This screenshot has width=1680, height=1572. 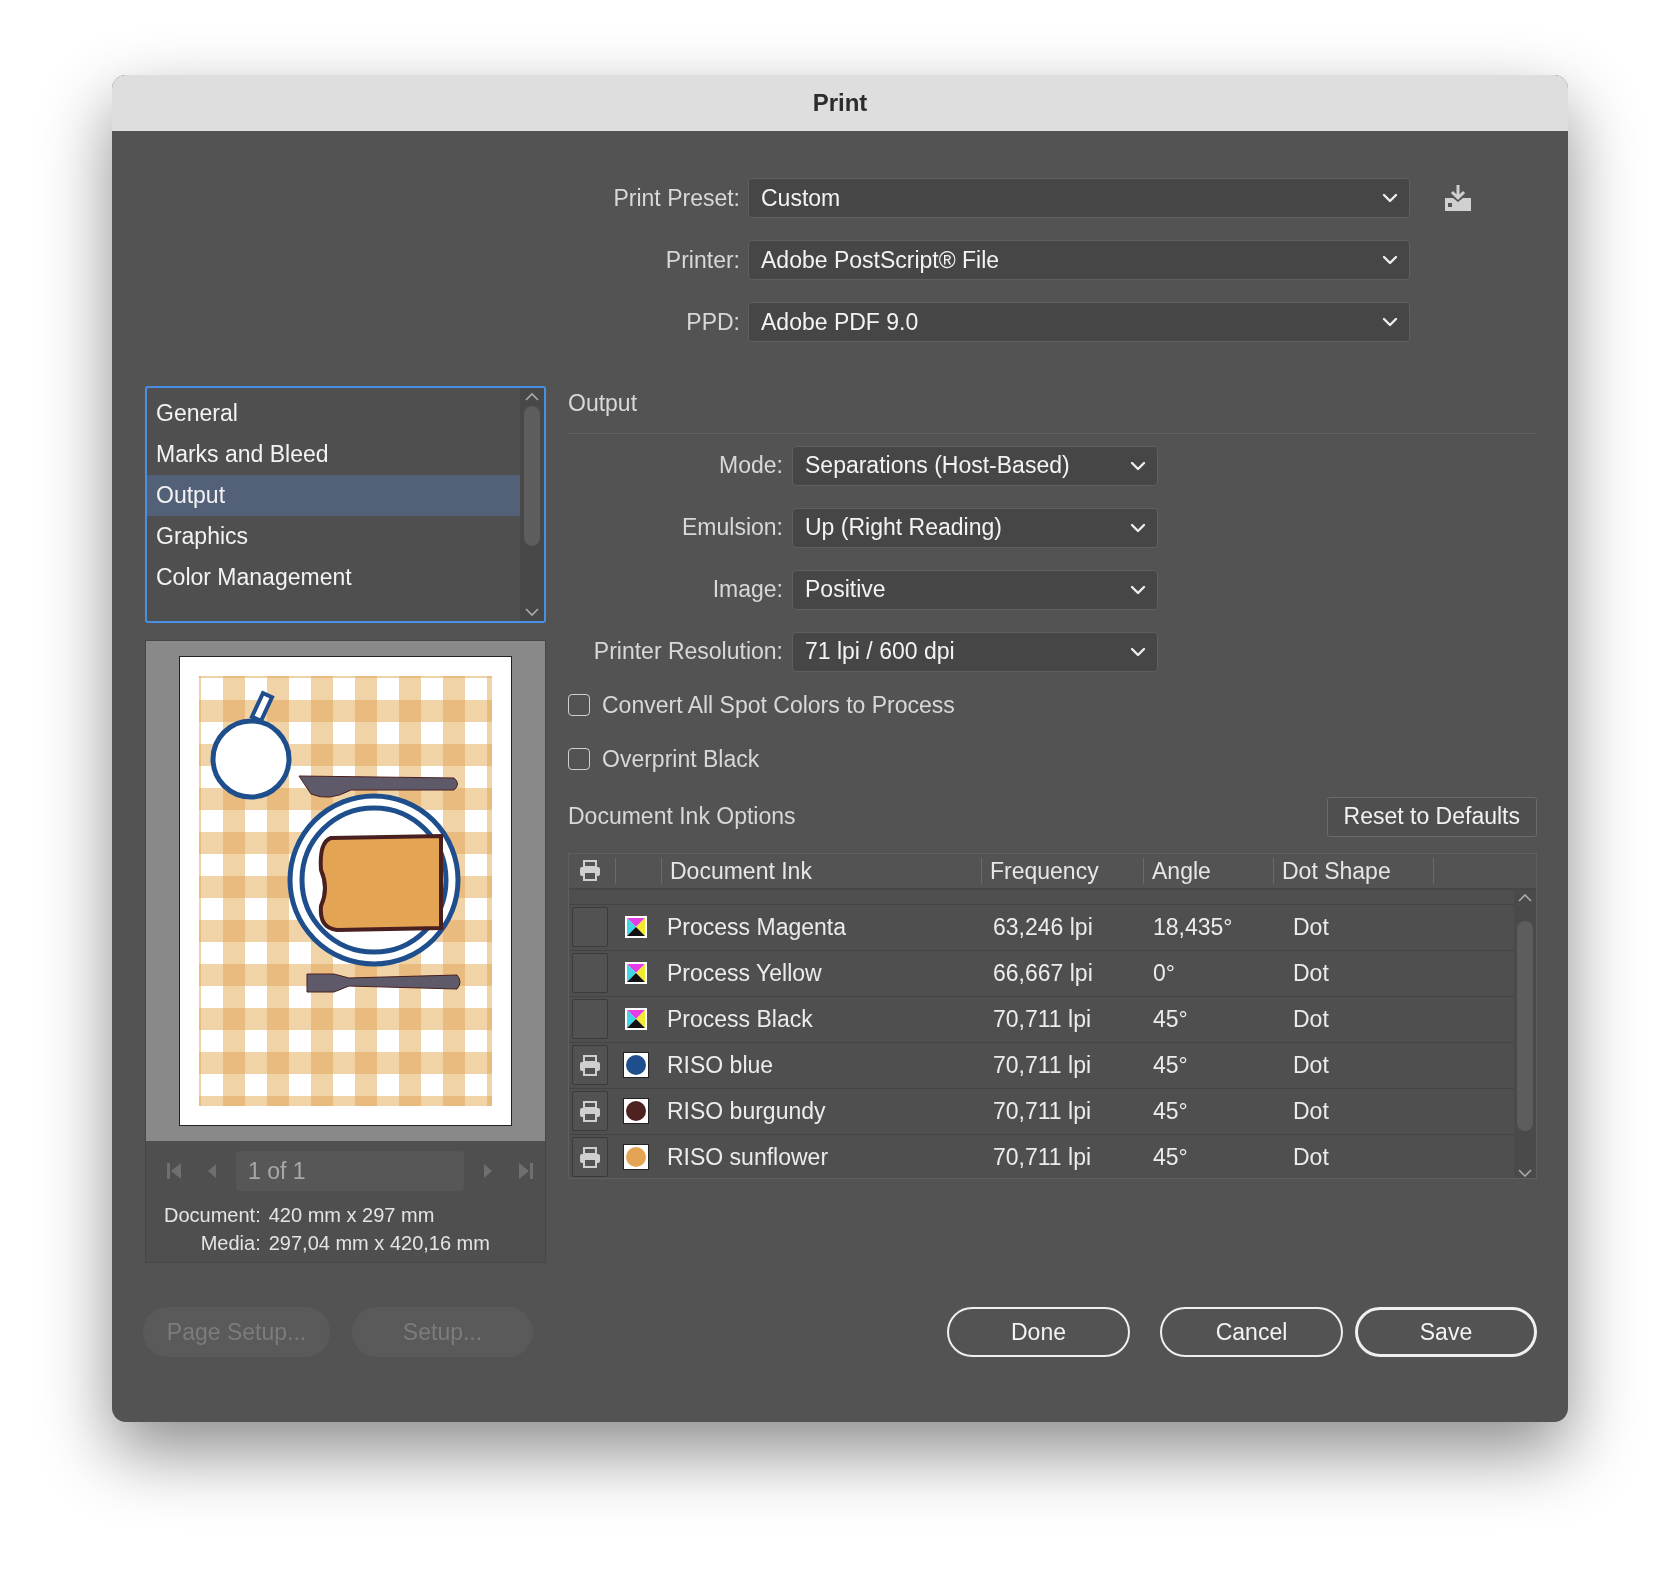 I want to click on first-page-icon, so click(x=174, y=1171).